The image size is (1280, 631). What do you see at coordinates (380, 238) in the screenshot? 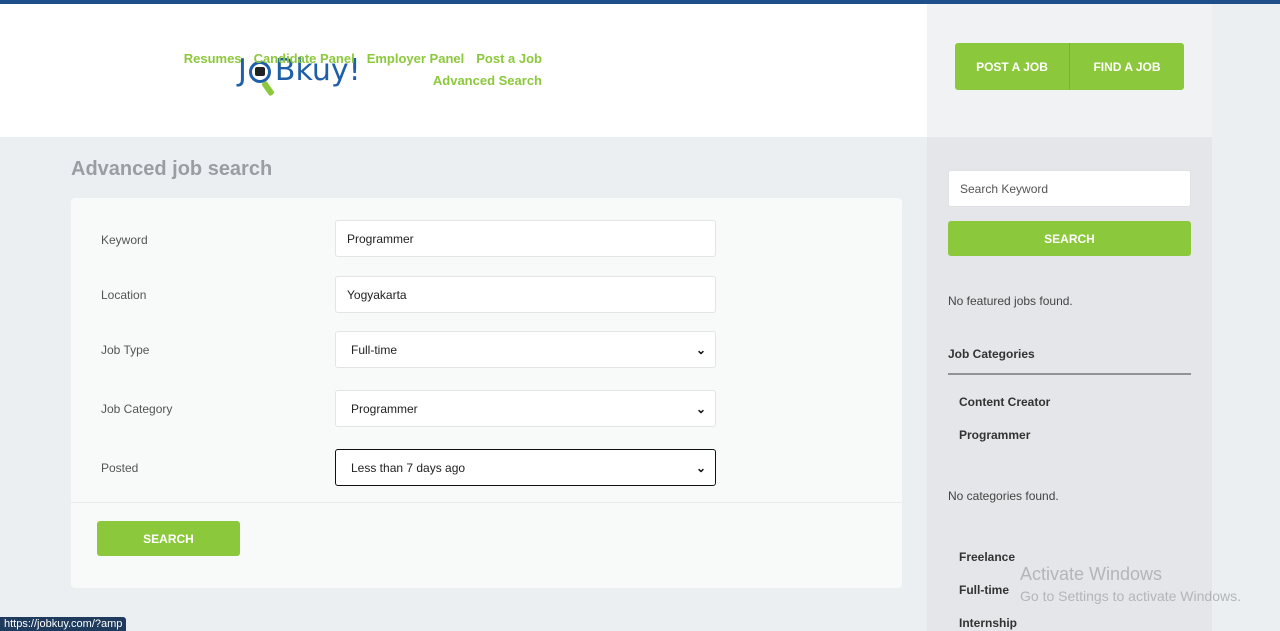
I see `keyword-value: Programmer` at bounding box center [380, 238].